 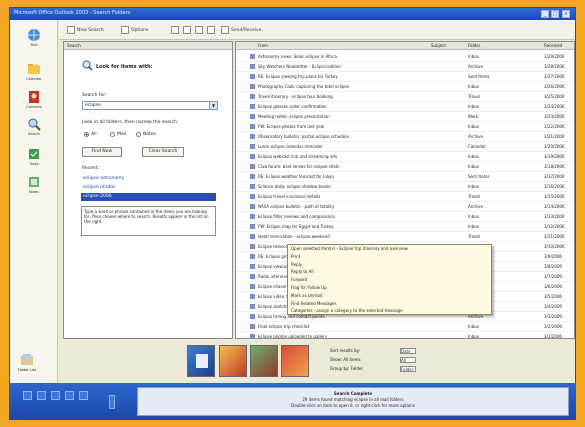 What do you see at coordinates (553, 306) in the screenshot?
I see `row-received: 3/4/2006` at bounding box center [553, 306].